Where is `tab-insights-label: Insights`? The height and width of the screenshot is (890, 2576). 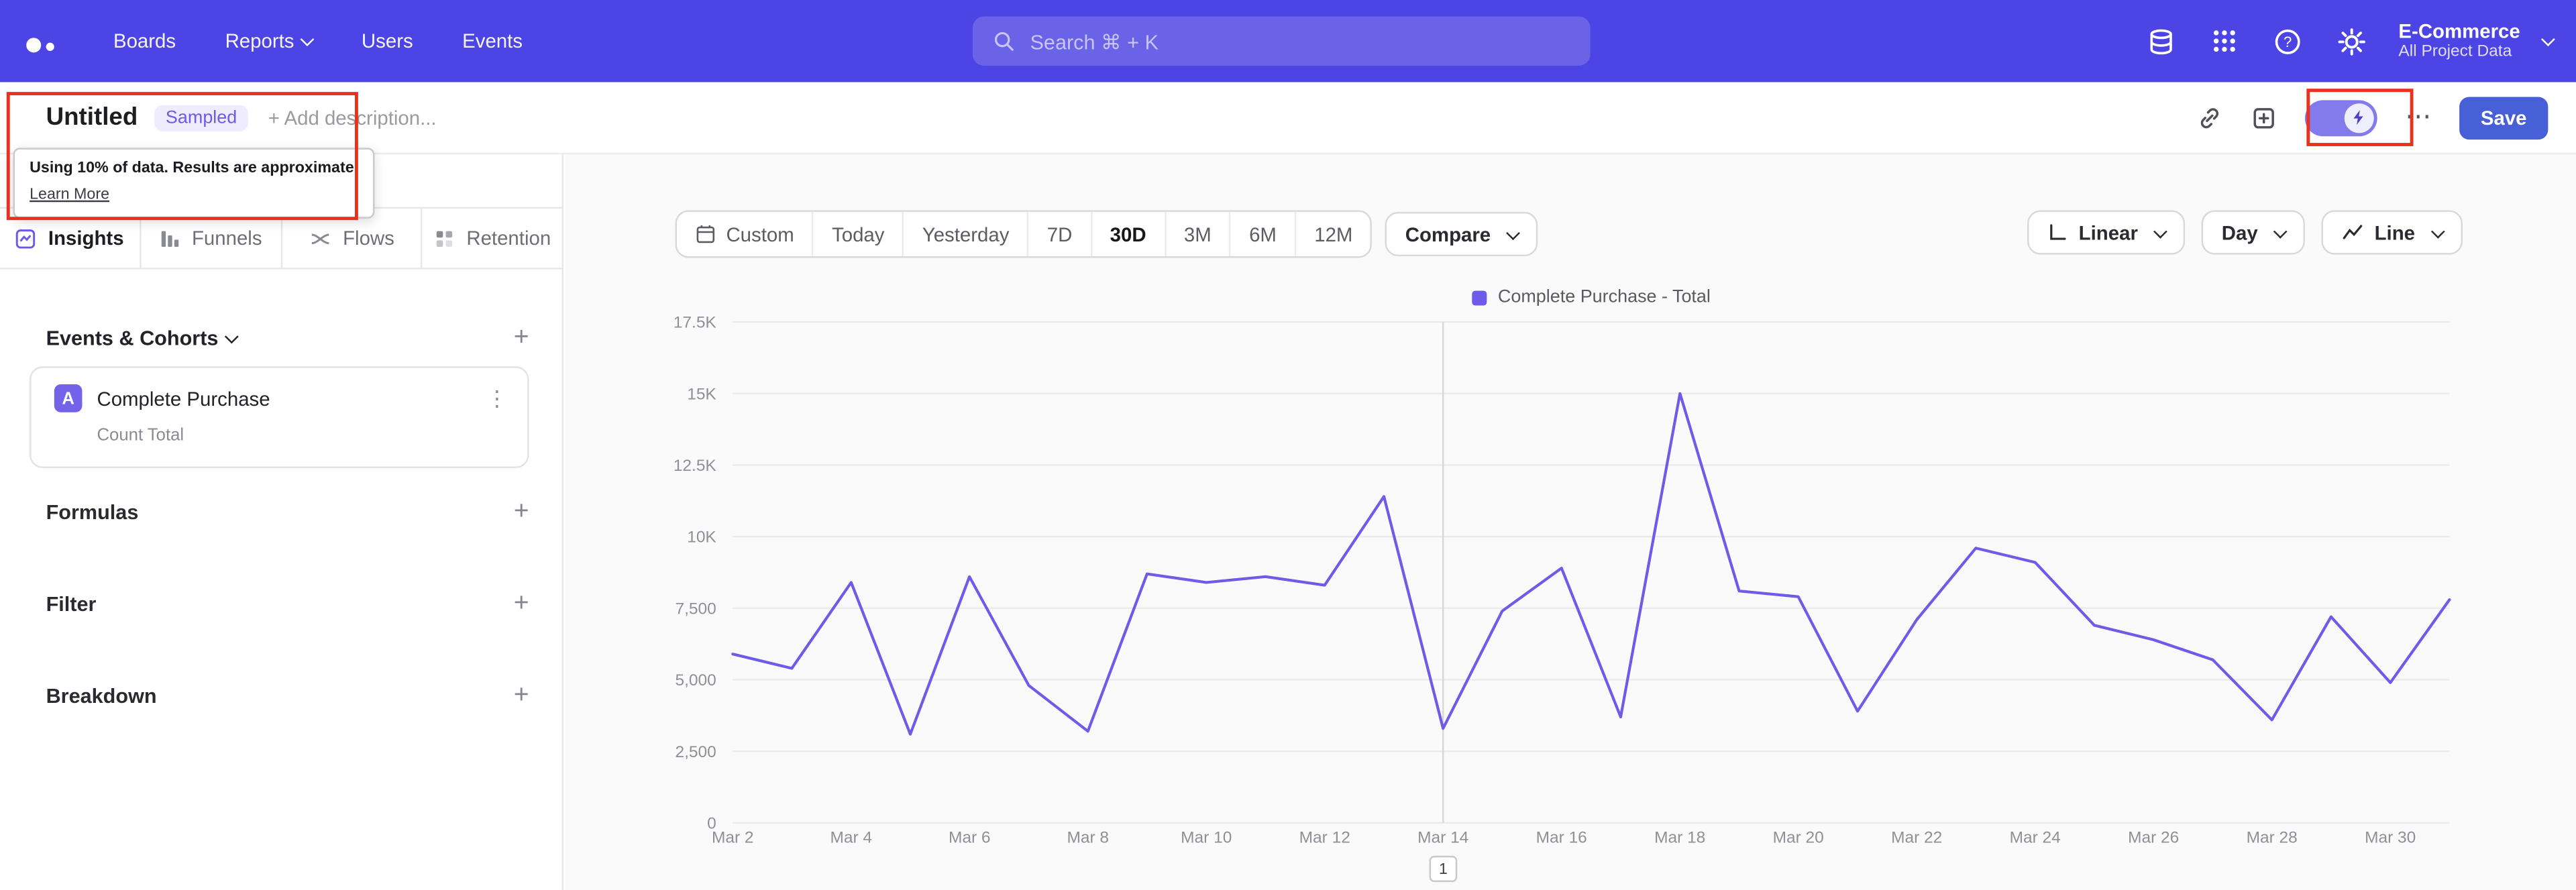
tab-insights-label: Insights is located at coordinates (86, 238).